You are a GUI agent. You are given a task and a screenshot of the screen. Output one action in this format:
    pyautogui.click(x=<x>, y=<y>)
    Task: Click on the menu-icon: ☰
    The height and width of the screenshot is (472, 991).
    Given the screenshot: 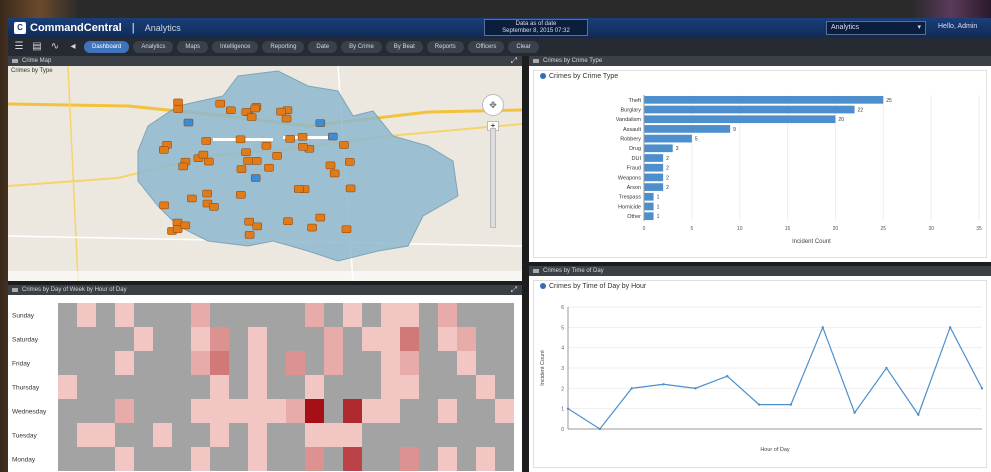 What is the action you would take?
    pyautogui.click(x=19, y=47)
    